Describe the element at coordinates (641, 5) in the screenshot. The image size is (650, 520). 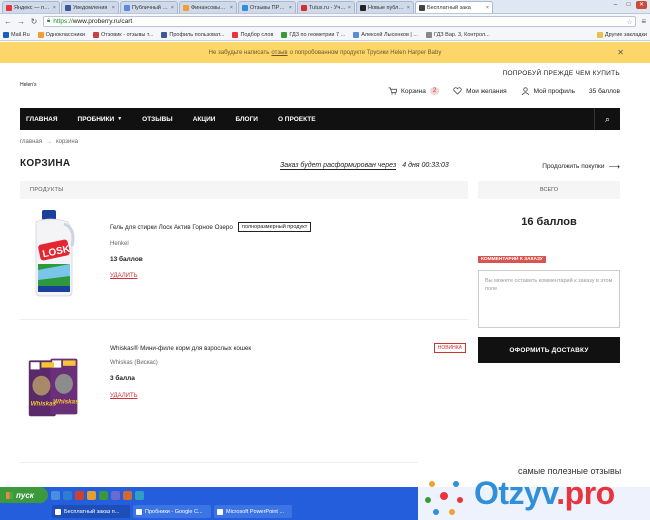
I see `close-window-button: ✕` at that location.